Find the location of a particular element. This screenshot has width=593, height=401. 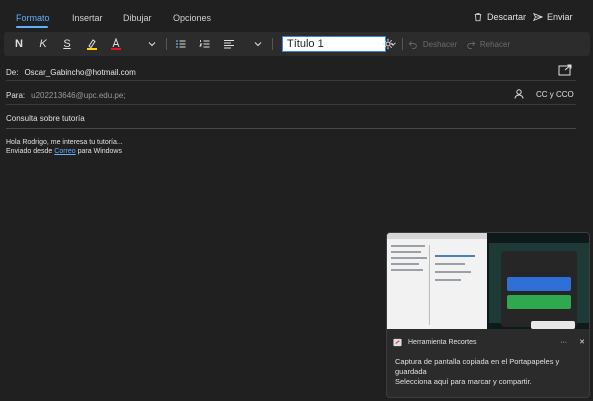

thumbnail-left-pane is located at coordinates (437, 281).